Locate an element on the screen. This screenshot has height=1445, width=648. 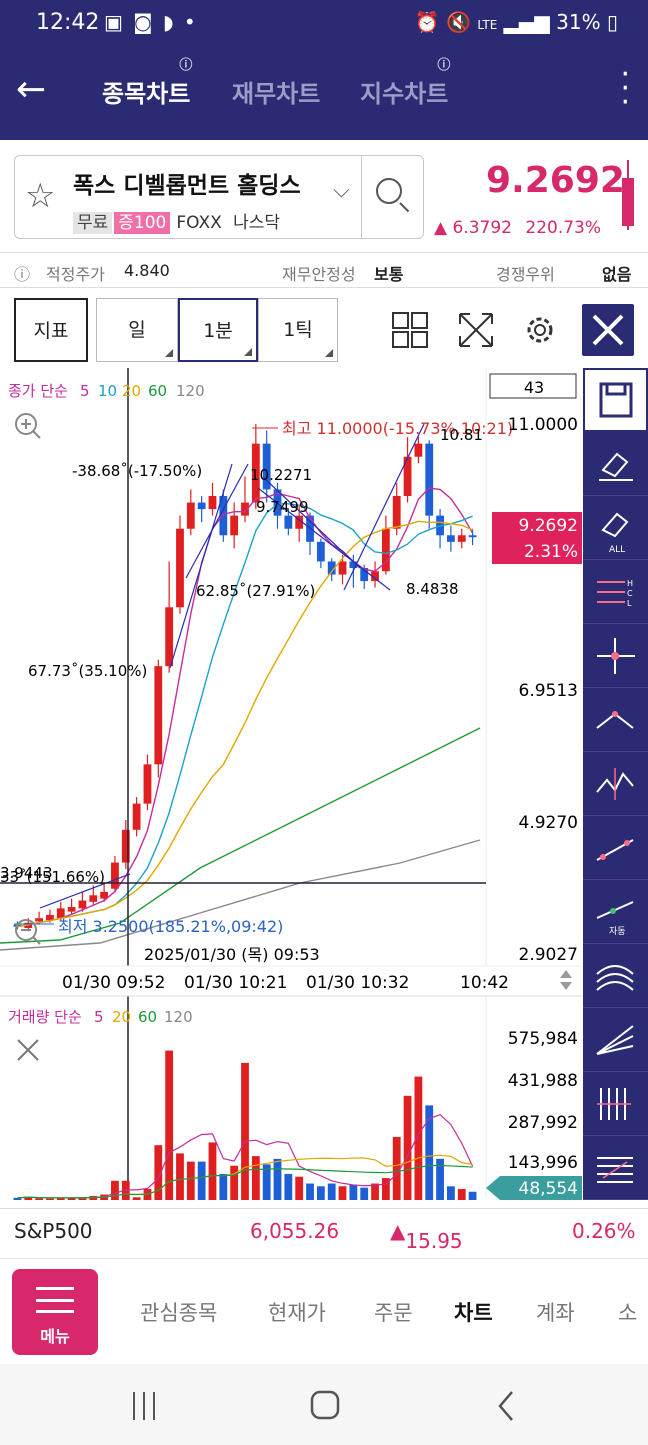
period-label: 1분 is located at coordinates (218, 331).